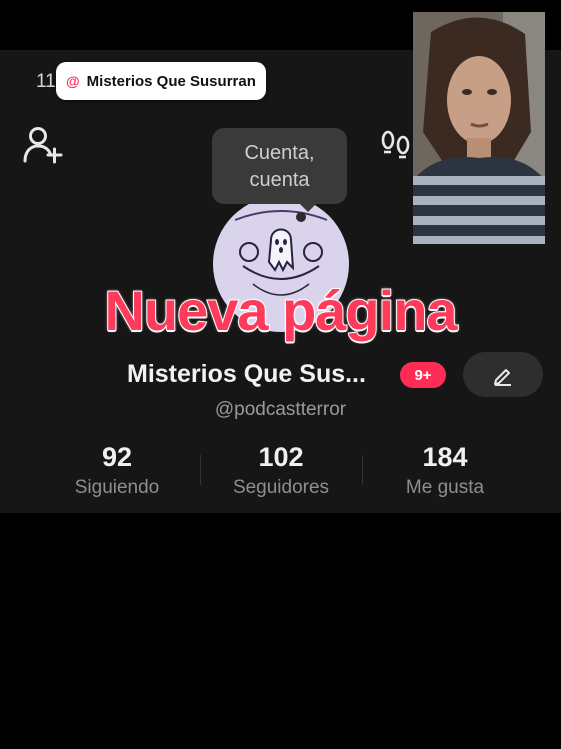  Describe the element at coordinates (281, 487) in the screenshot. I see `stat-label: Seguidores` at that location.